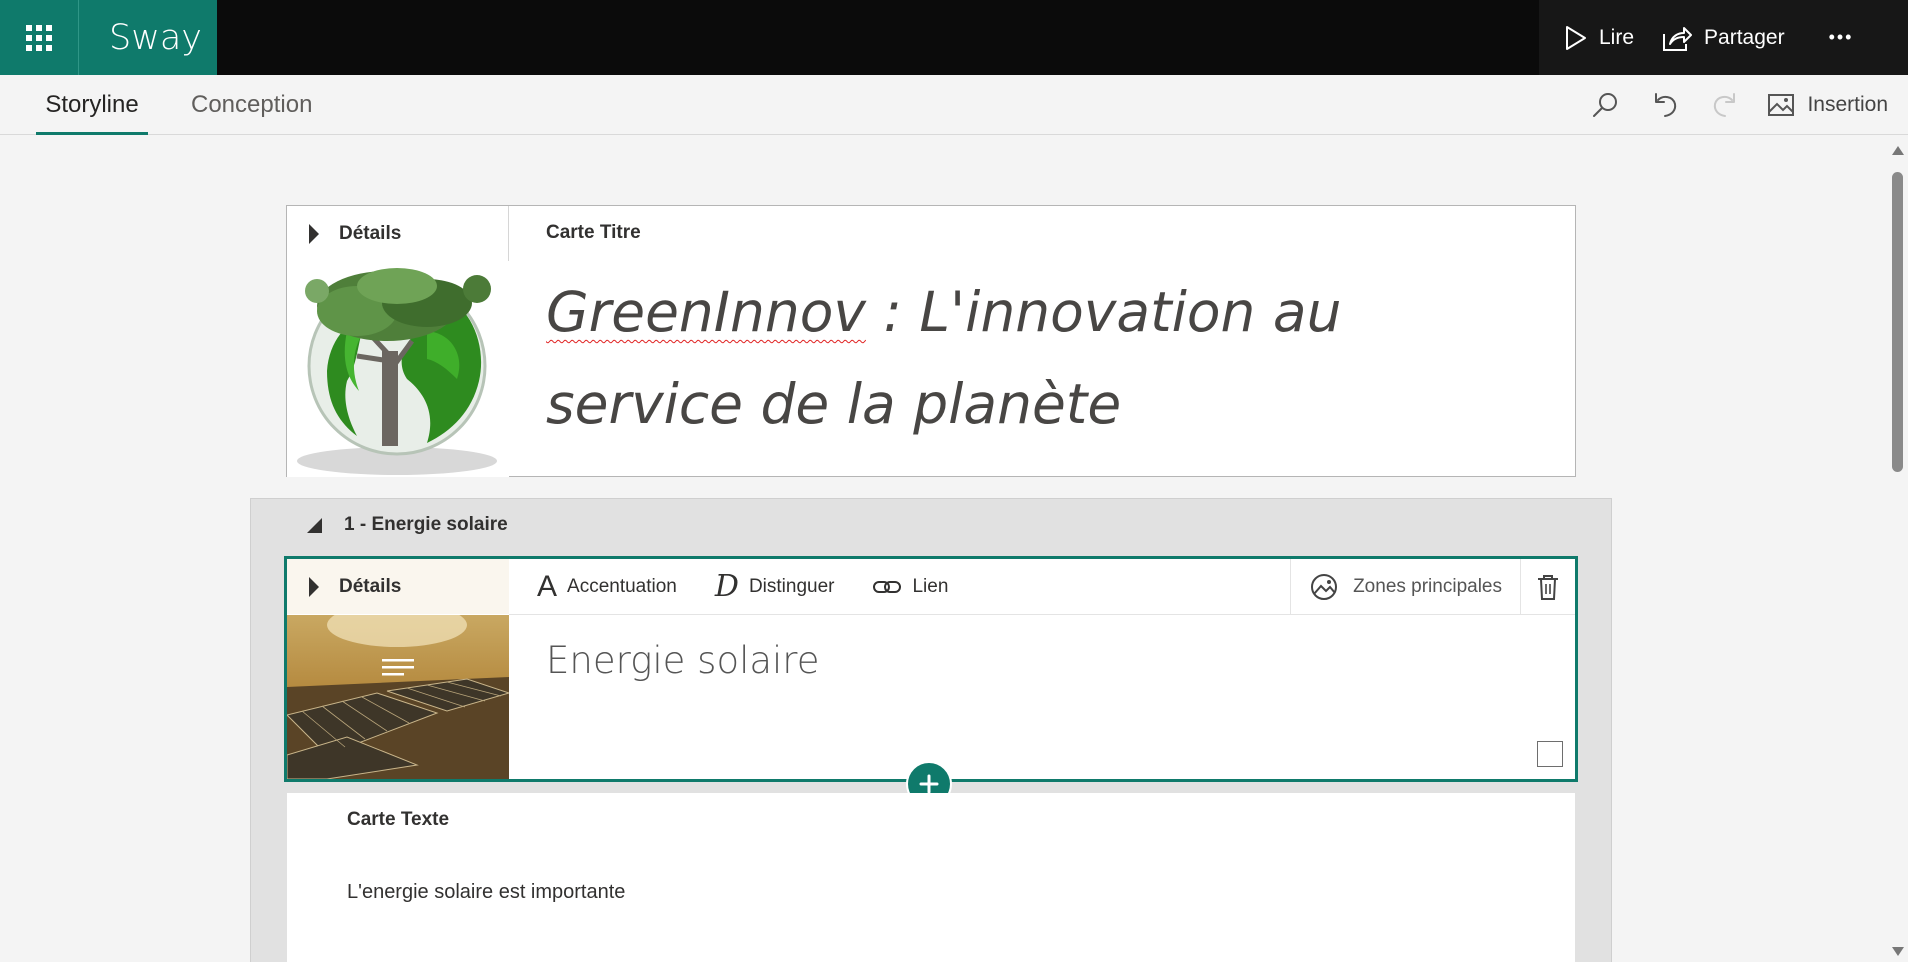 Image resolution: width=1908 pixels, height=962 pixels. What do you see at coordinates (1550, 754) in the screenshot?
I see `select-checkbox` at bounding box center [1550, 754].